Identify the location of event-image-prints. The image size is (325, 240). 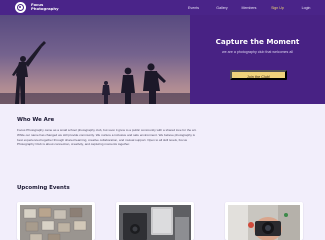
(56, 222).